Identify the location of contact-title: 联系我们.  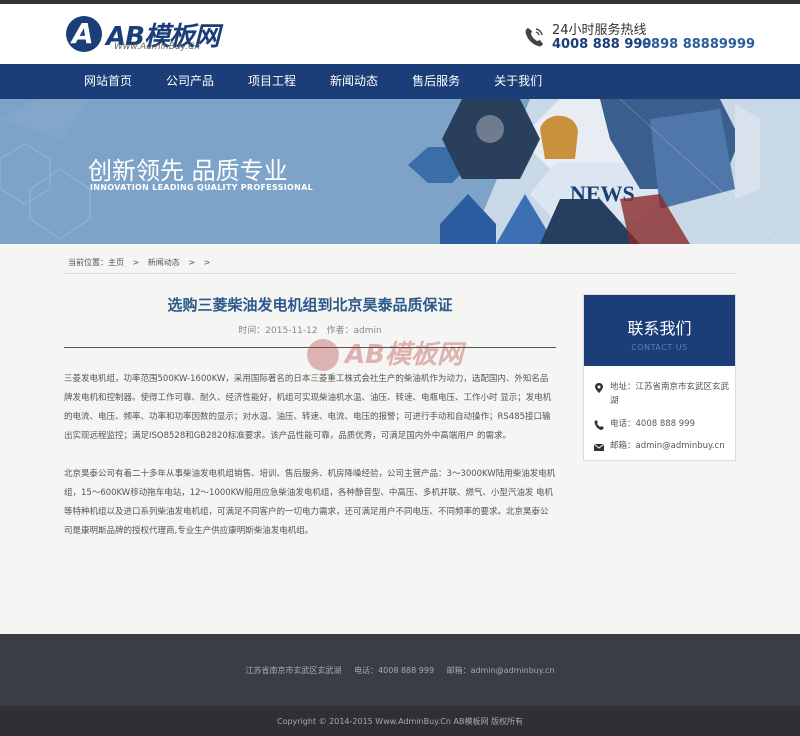
(659, 328).